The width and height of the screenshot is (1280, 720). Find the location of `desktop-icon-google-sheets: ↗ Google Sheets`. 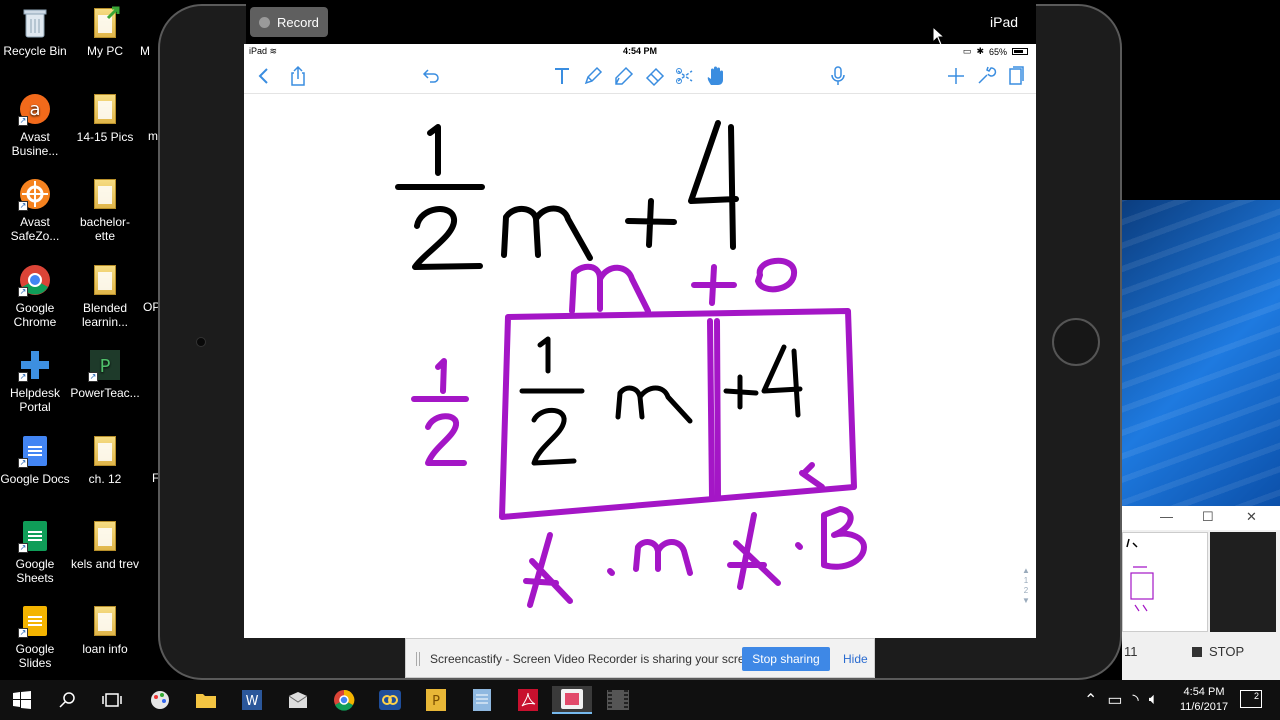

desktop-icon-google-sheets: ↗ Google Sheets is located at coordinates (35, 552).